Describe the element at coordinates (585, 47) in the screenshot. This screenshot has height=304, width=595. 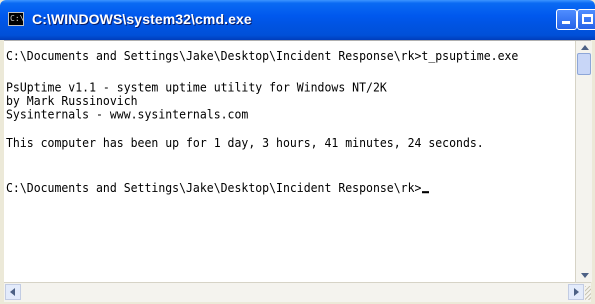
I see `scroll-up-arrow-icon` at that location.